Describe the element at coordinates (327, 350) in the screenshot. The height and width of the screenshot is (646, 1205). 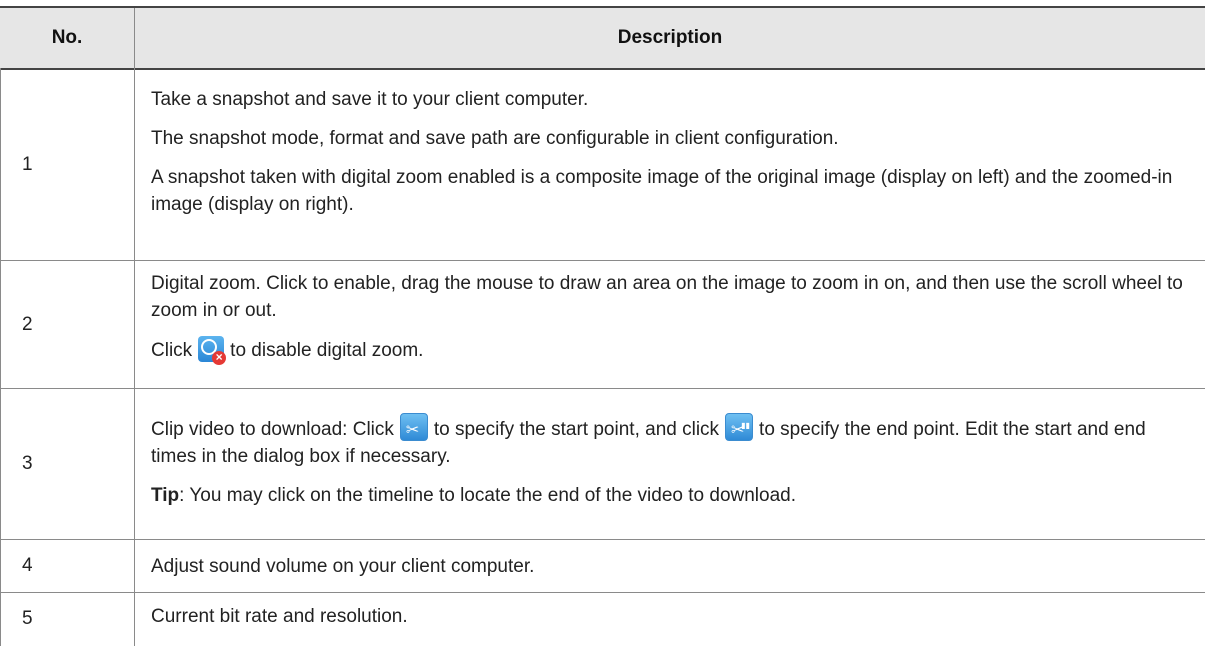
I see `row-2-after-icon-text: to disable digital zoom.` at that location.